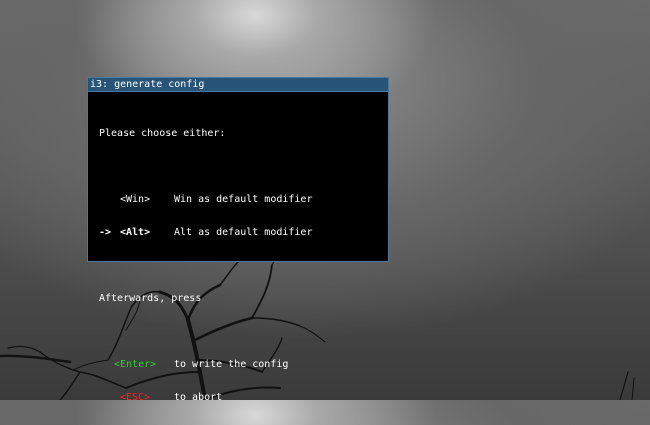  I want to click on afterwards-text: Afterwards, press, so click(150, 298).